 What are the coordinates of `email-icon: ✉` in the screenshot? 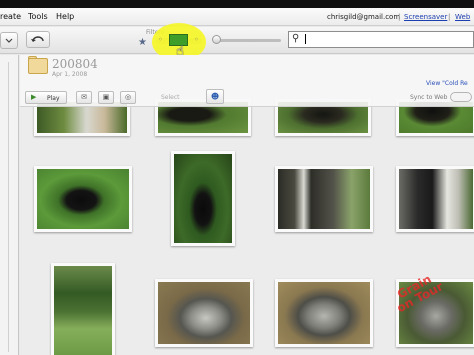 It's located at (84, 97).